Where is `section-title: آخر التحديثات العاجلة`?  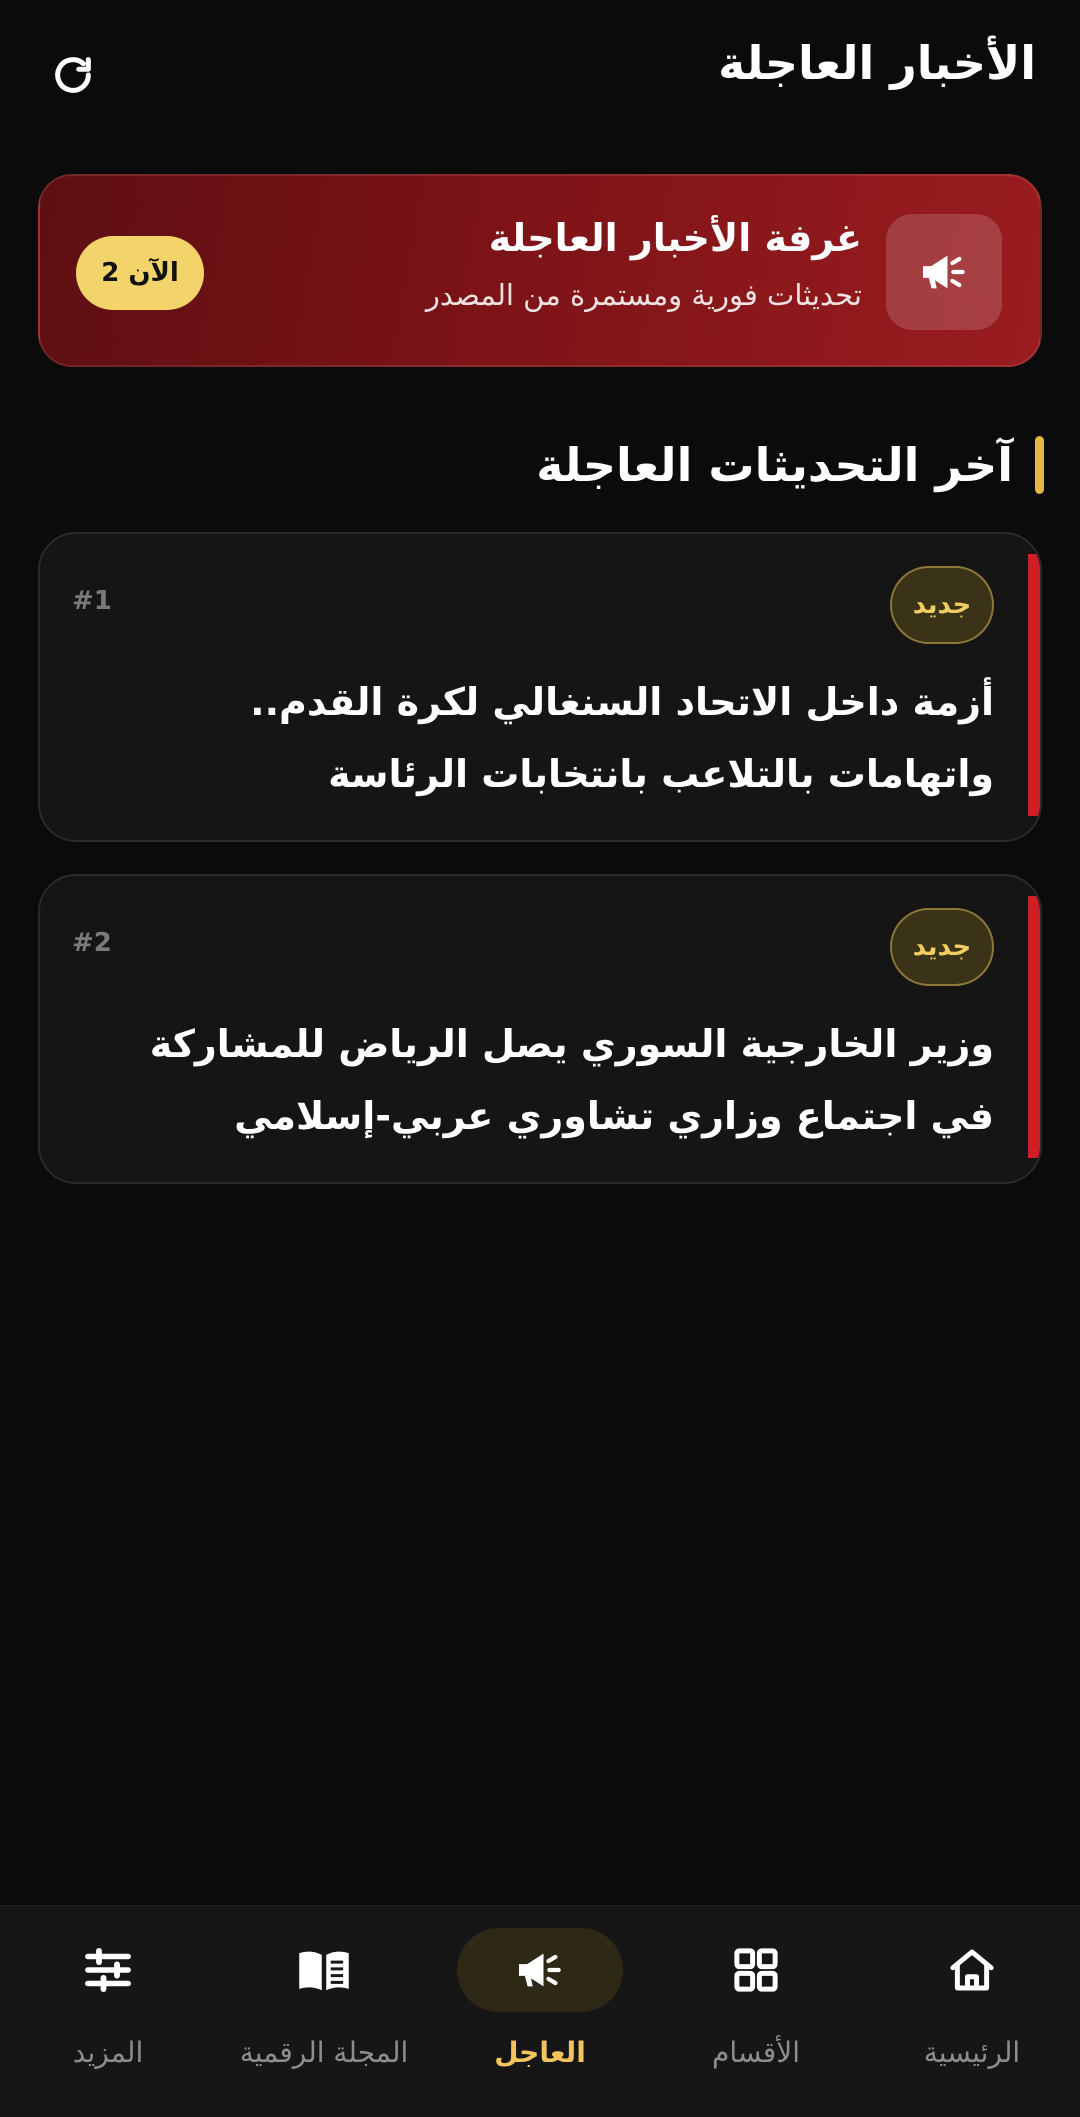
section-title: آخر التحديثات العاجلة is located at coordinates (774, 465).